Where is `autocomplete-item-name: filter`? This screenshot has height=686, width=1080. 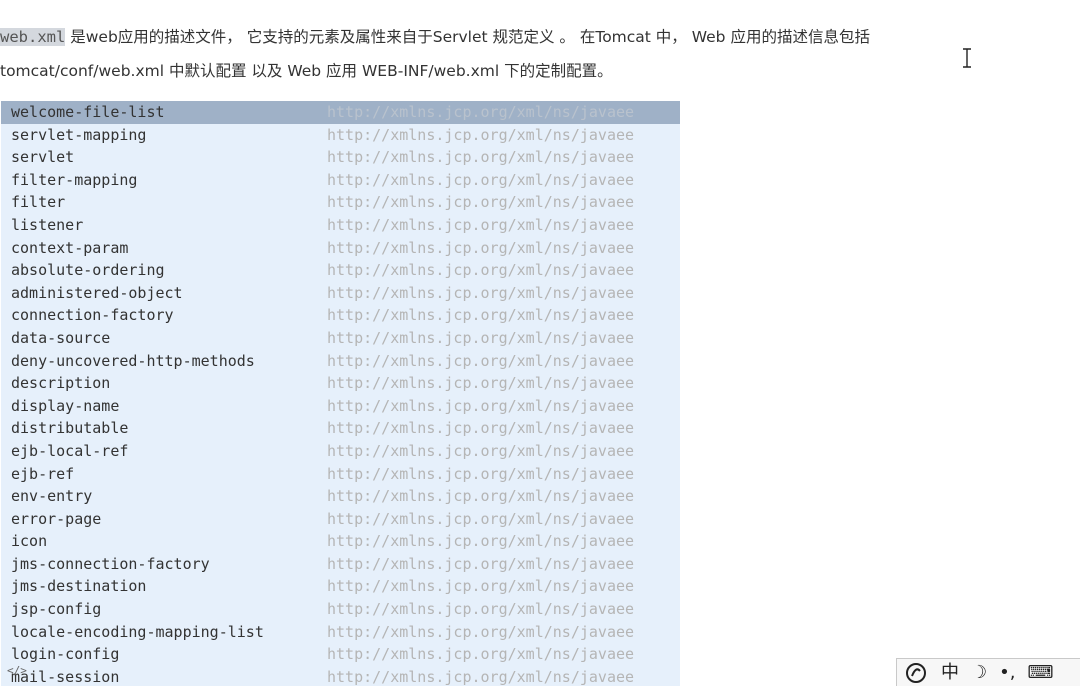
autocomplete-item-name: filter is located at coordinates (38, 202).